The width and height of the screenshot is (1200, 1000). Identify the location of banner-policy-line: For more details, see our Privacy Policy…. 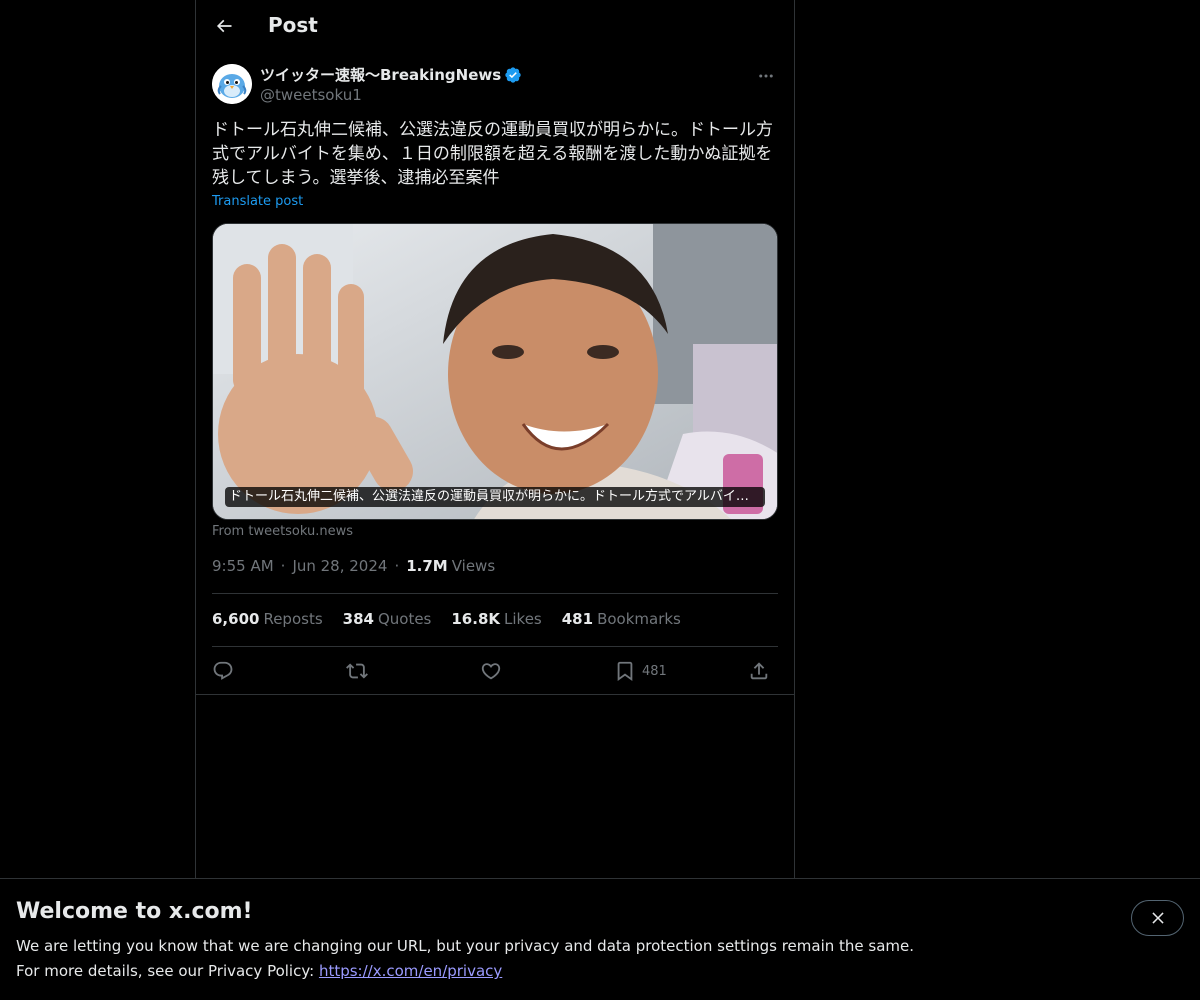
(259, 971).